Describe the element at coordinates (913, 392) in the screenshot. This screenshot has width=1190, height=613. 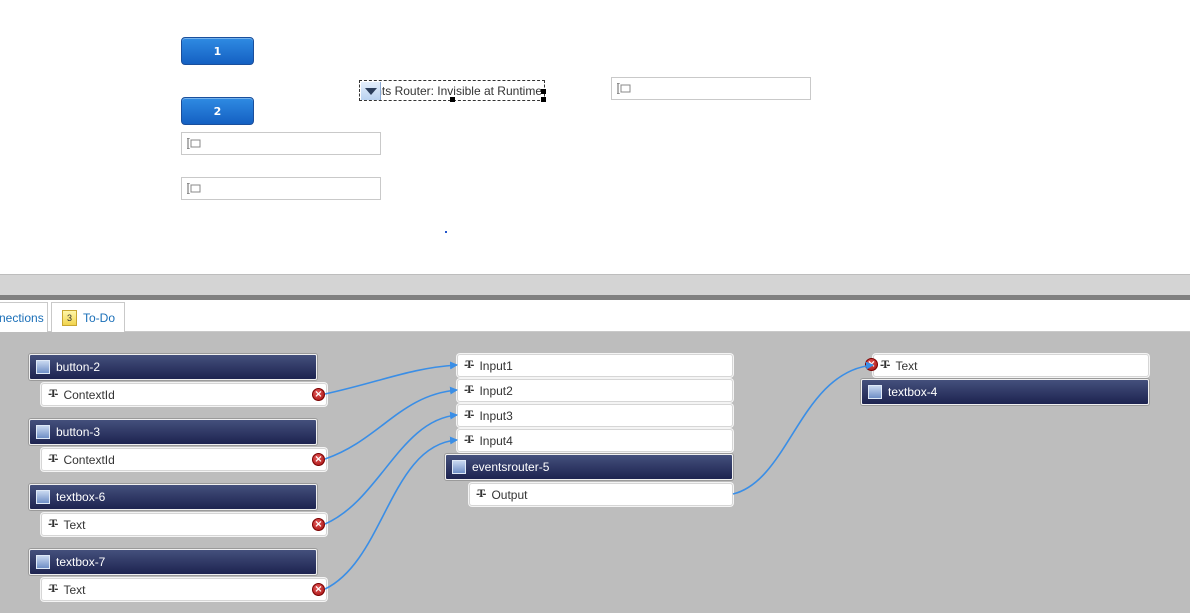
I see `component-name: textbox-4` at that location.